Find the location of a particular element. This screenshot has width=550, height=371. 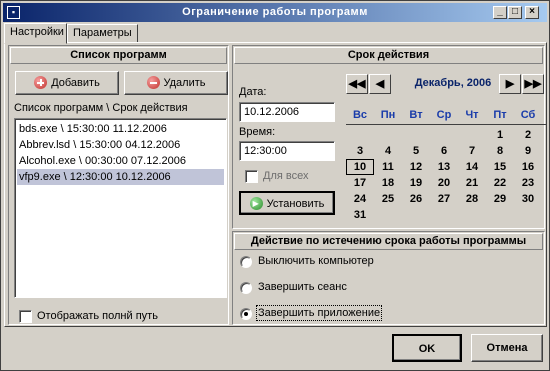

calendar-day: 11 is located at coordinates (388, 167).